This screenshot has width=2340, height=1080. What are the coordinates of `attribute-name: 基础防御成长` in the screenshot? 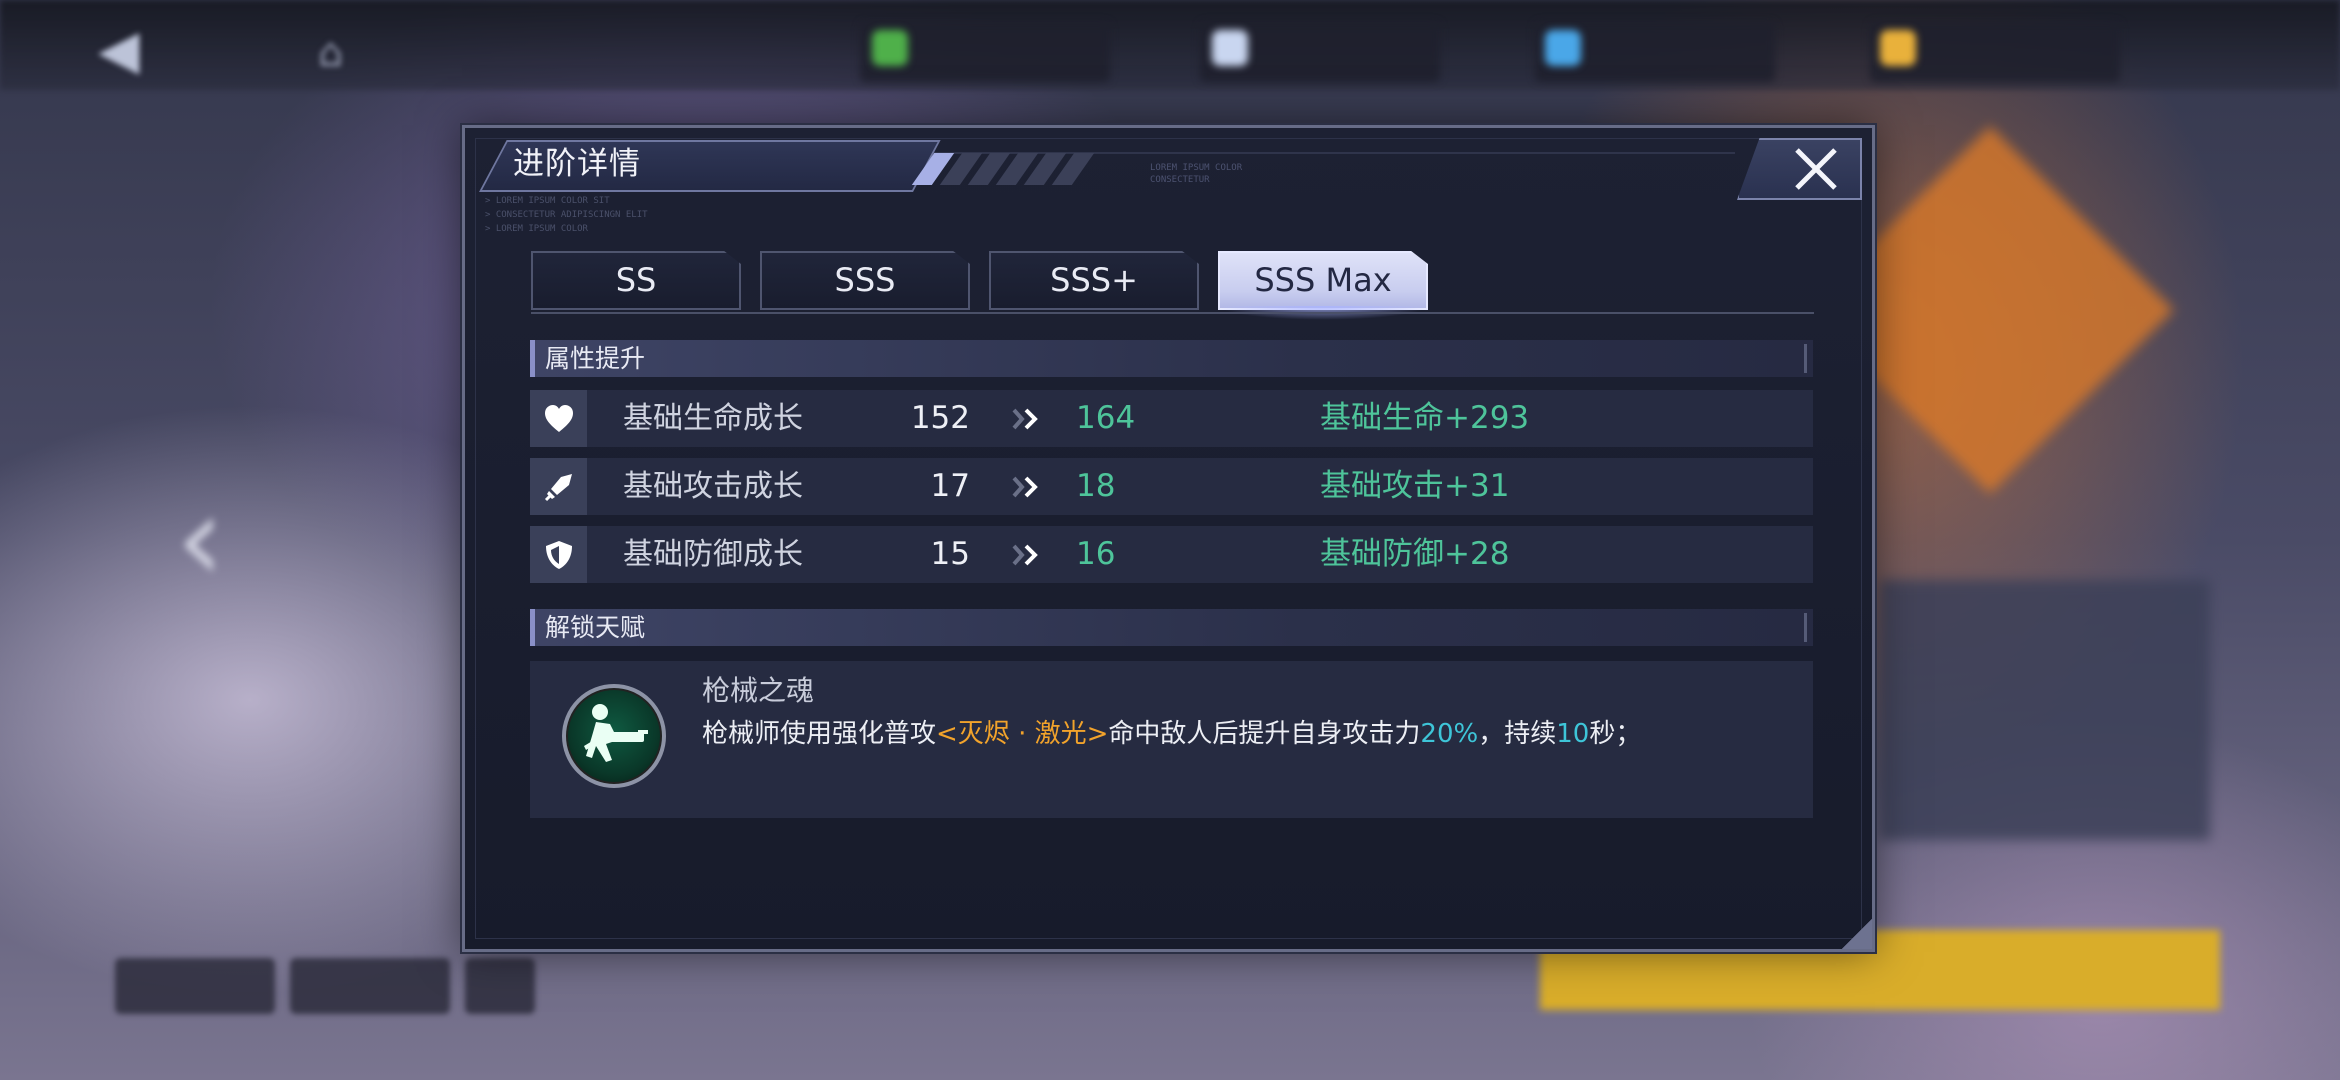 It's located at (713, 554).